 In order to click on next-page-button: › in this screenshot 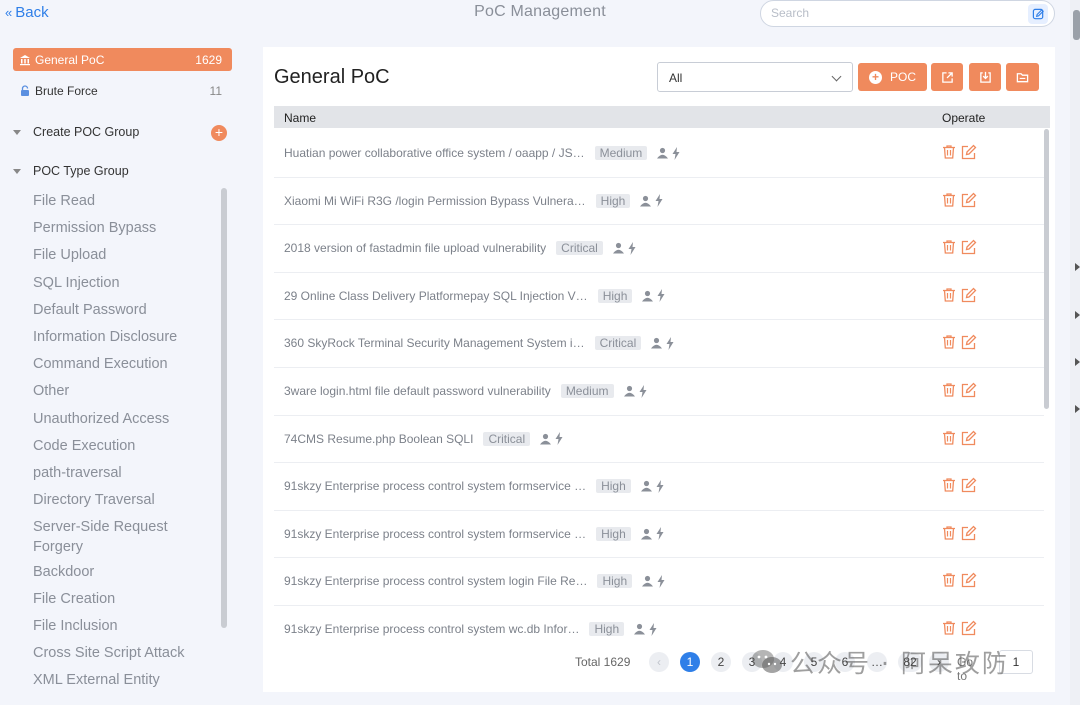, I will do `click(939, 662)`.